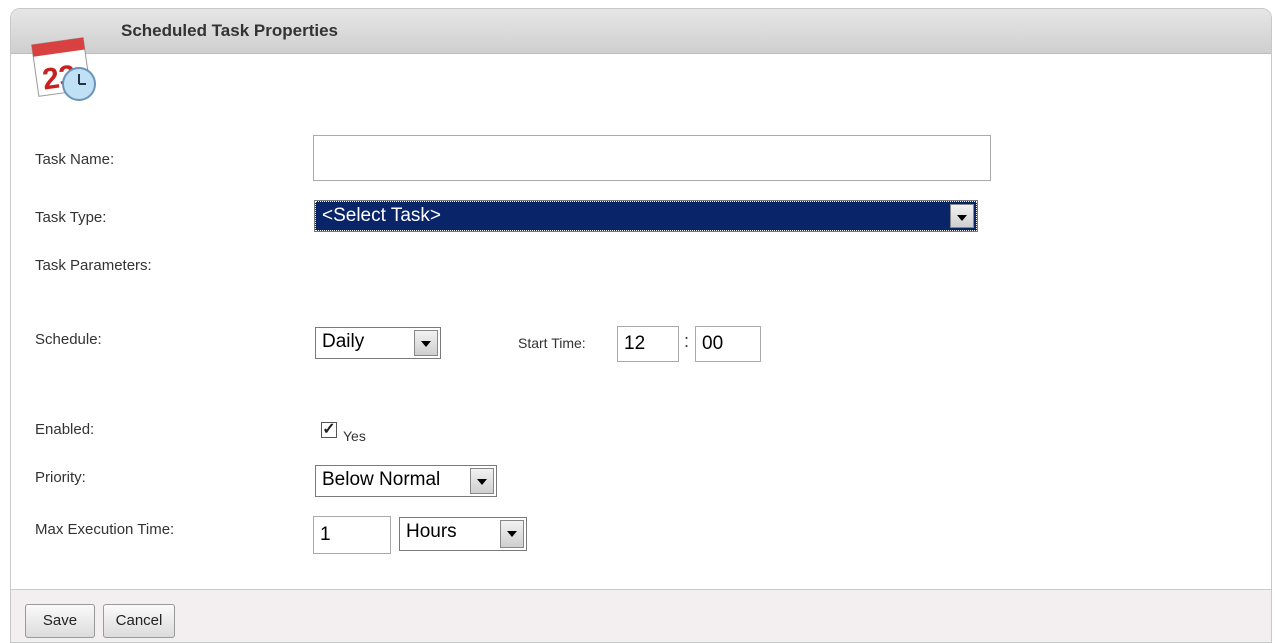  Describe the element at coordinates (229, 30) in the screenshot. I see `panel-title: Scheduled Task Properties` at that location.